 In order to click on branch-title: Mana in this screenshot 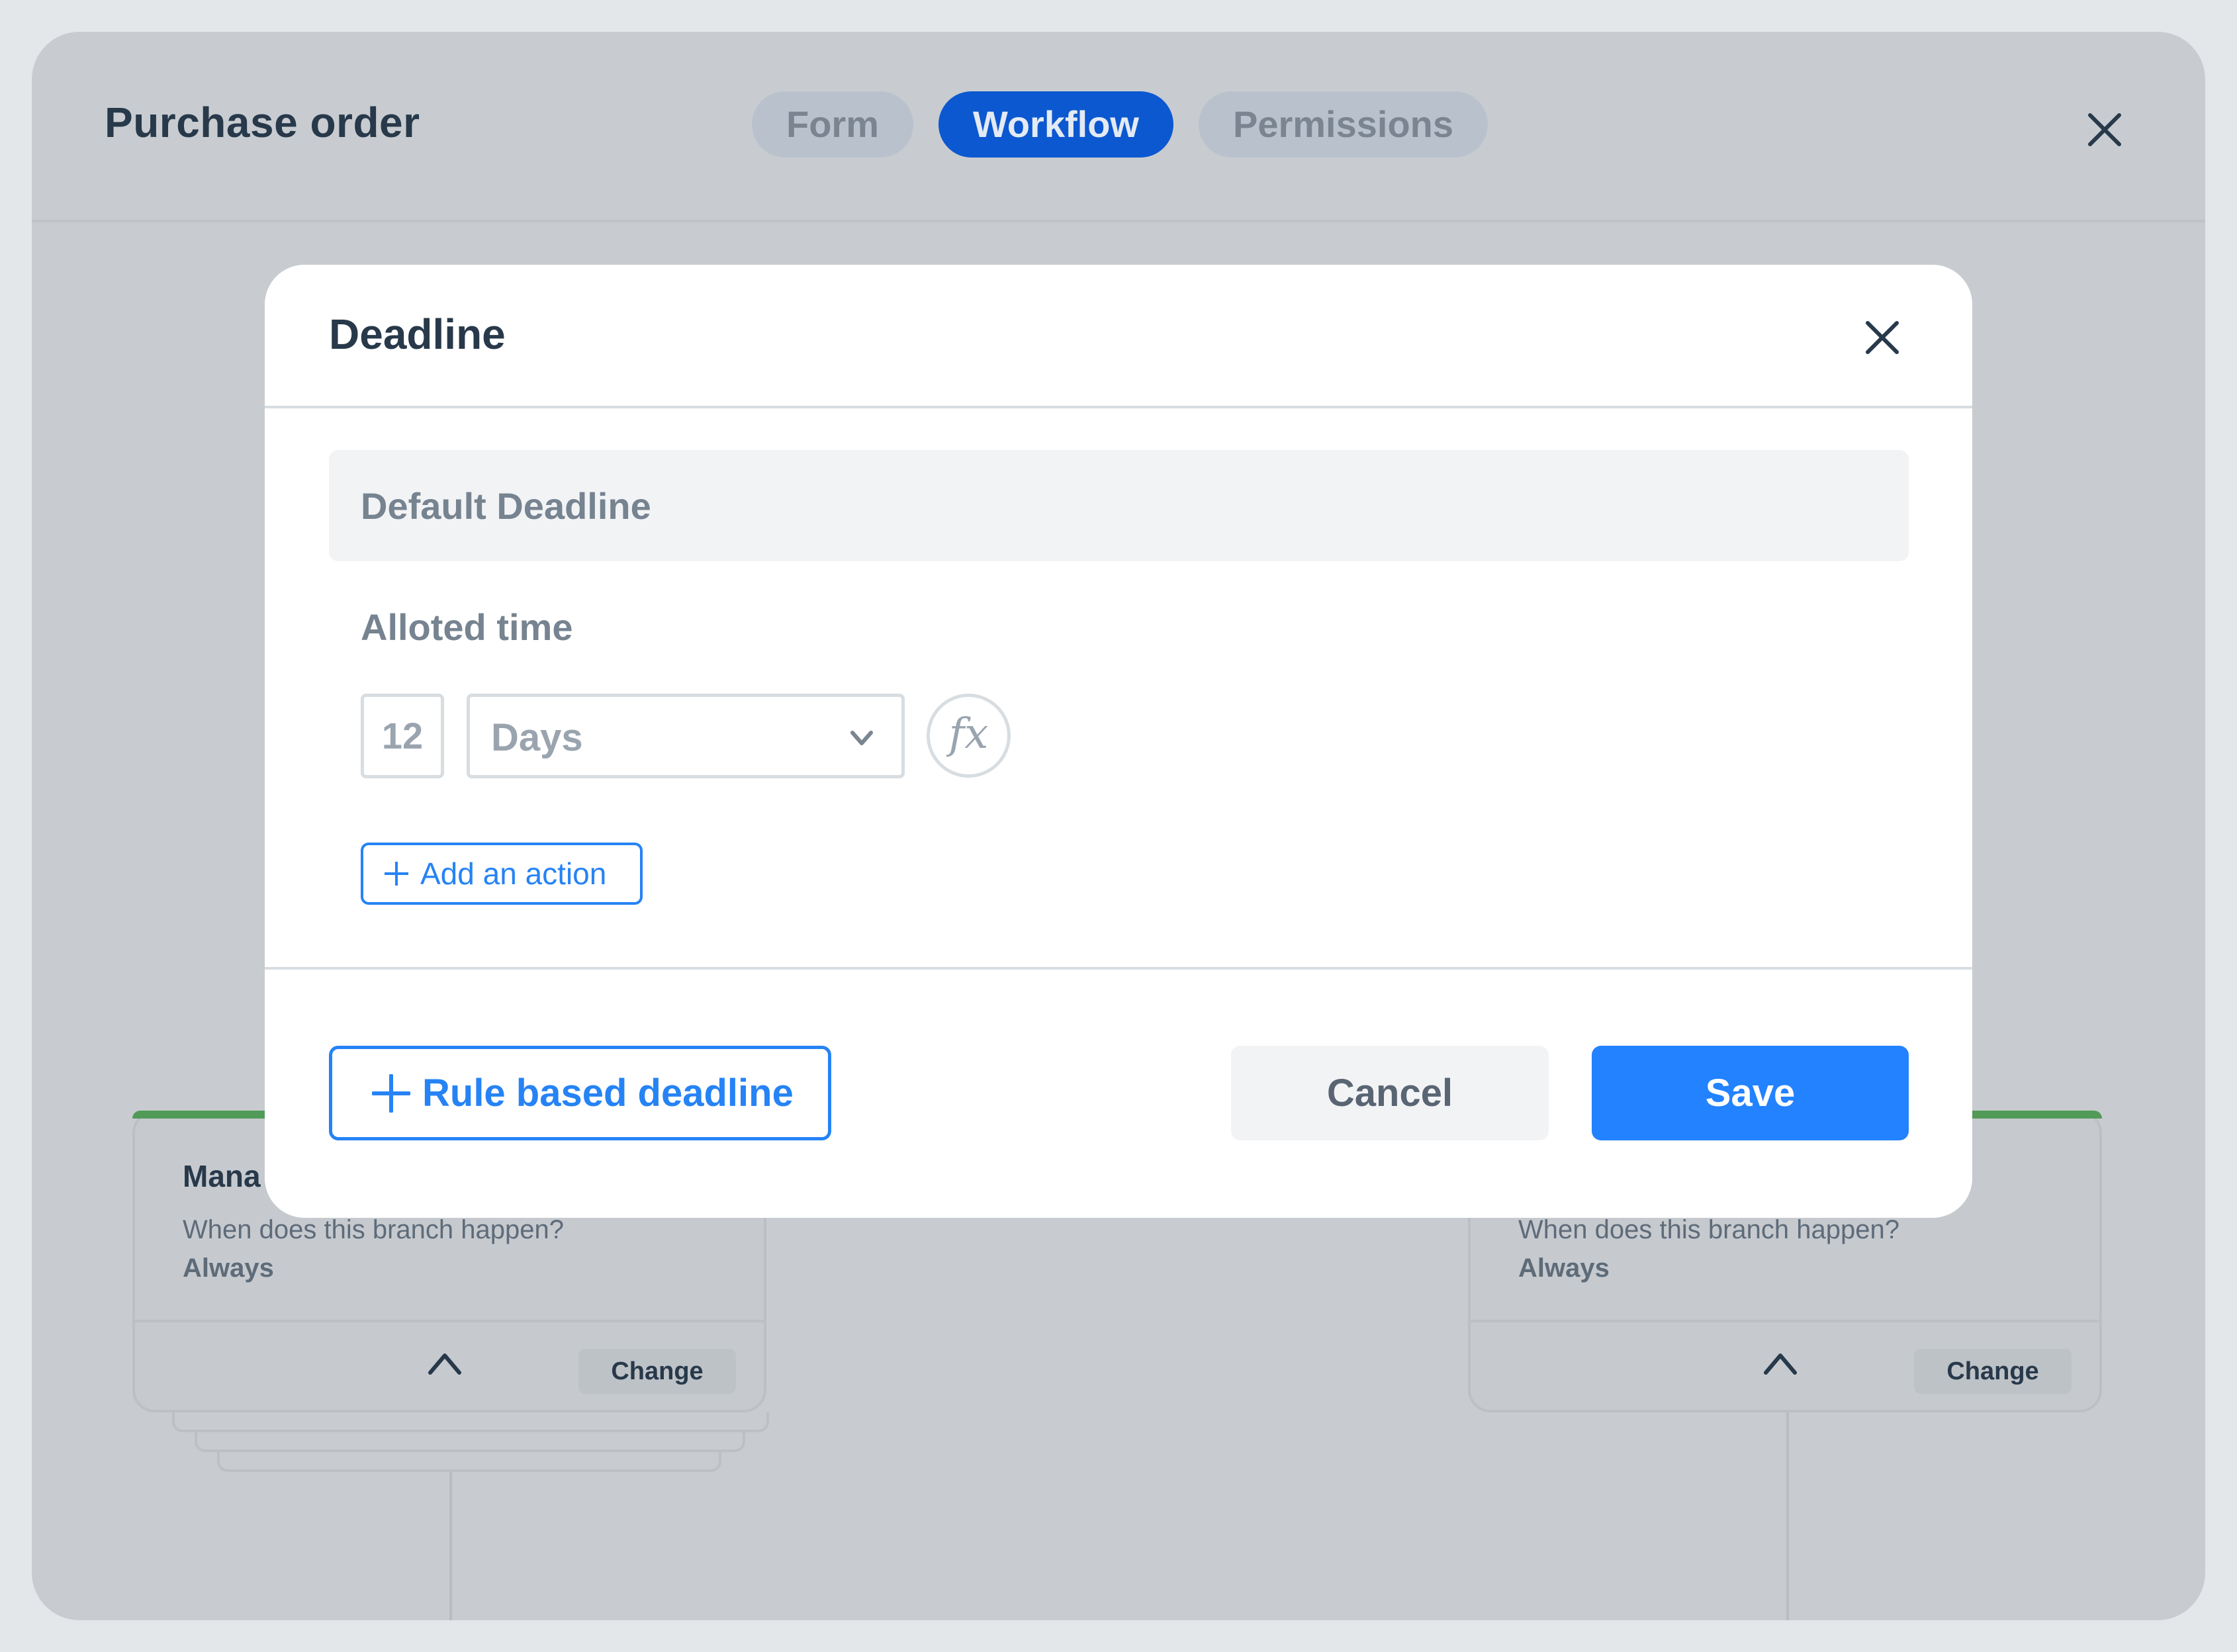, I will do `click(222, 1176)`.